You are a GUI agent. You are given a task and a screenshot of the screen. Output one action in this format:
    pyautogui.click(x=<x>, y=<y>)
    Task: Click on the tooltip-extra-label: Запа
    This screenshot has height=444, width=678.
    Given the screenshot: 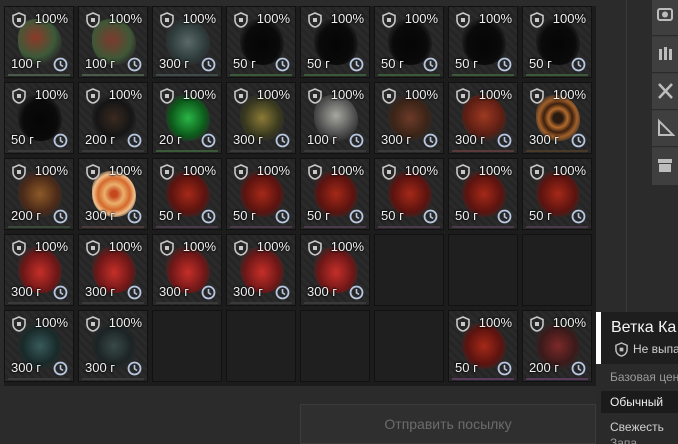 What is the action you would take?
    pyautogui.click(x=624, y=440)
    